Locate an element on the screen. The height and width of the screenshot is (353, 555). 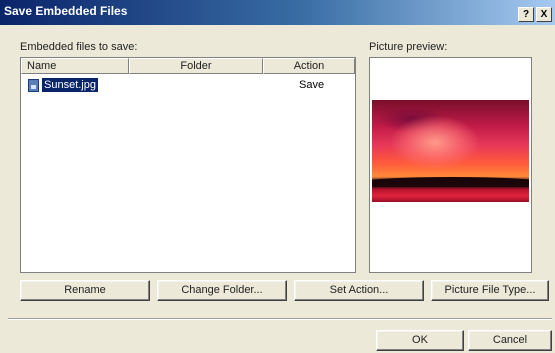
column-header-name: Name is located at coordinates (75, 66).